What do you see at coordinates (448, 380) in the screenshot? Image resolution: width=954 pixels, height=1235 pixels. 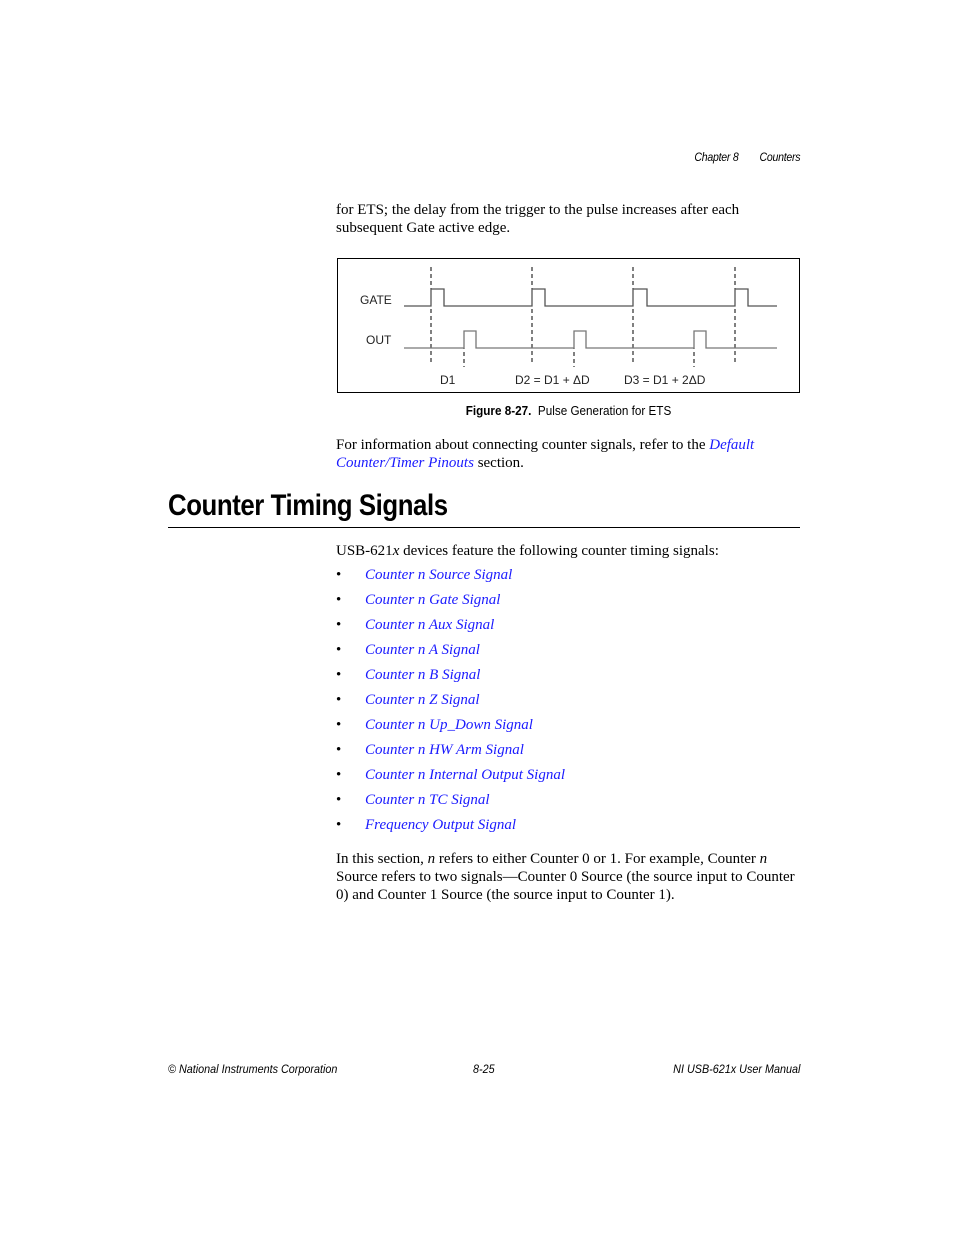 I see `delay-label-d1: D1` at bounding box center [448, 380].